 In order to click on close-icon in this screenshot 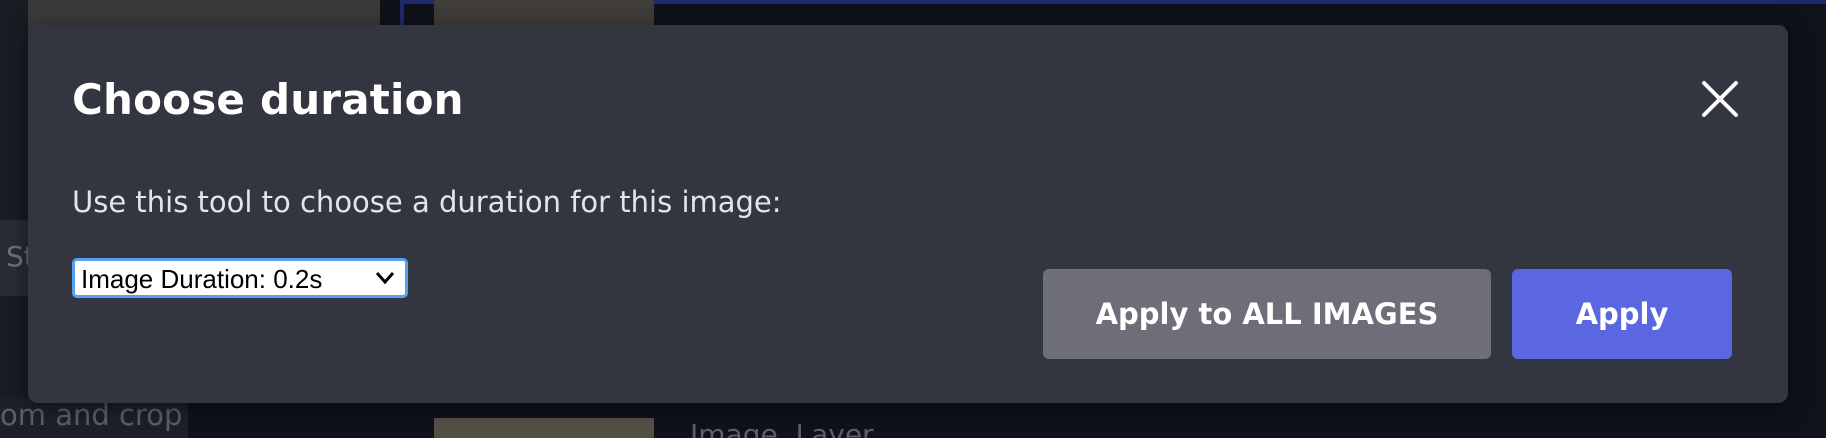, I will do `click(1720, 99)`.